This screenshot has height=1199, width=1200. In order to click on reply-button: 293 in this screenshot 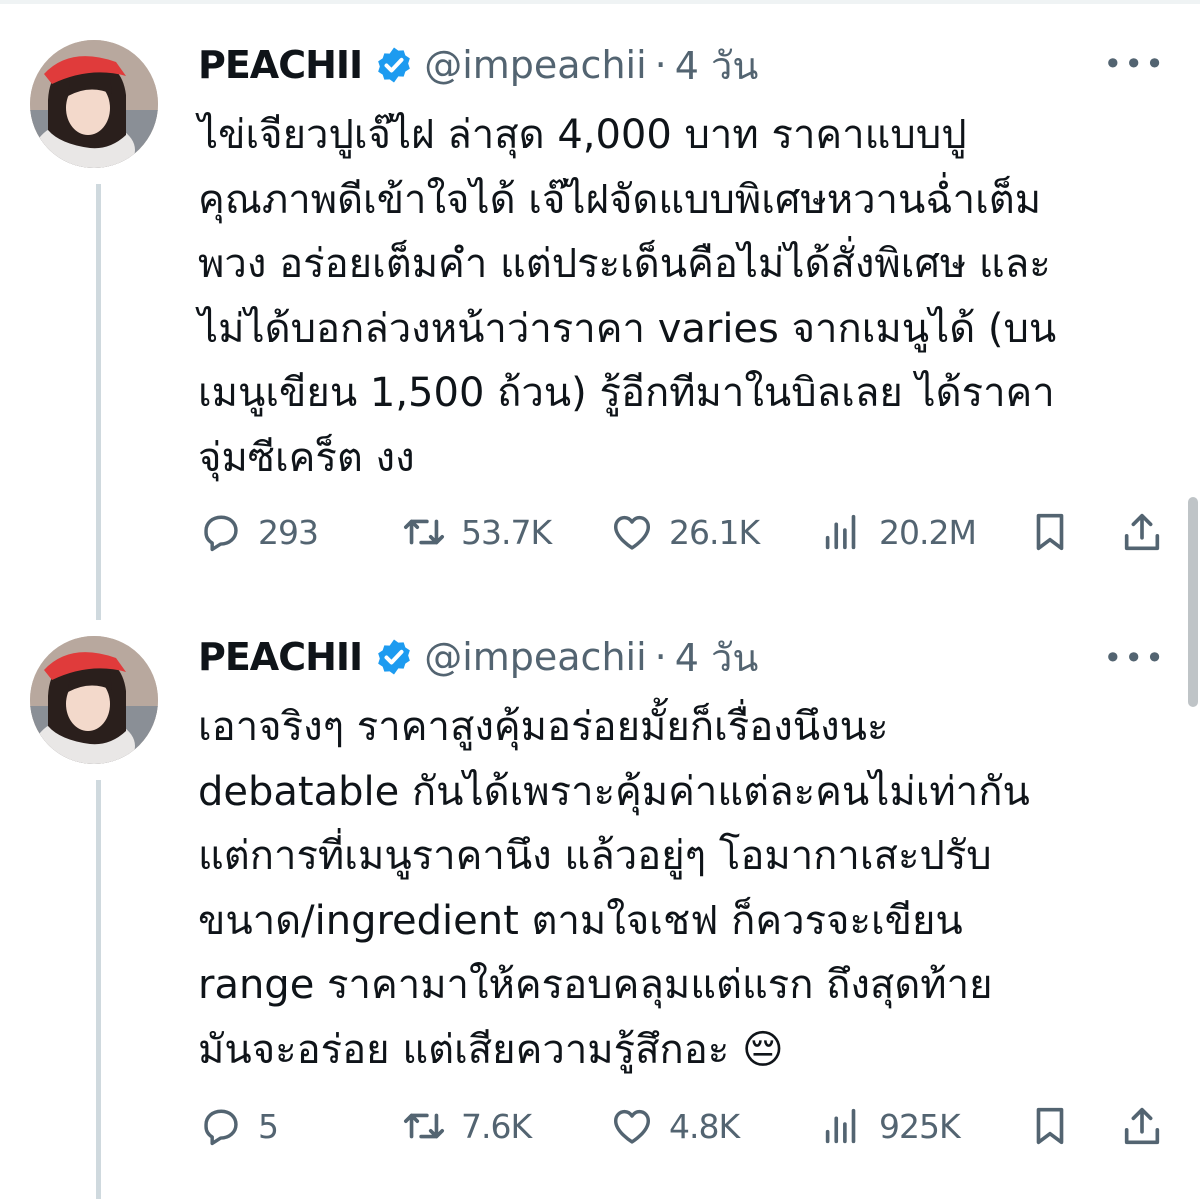, I will do `click(299, 532)`.